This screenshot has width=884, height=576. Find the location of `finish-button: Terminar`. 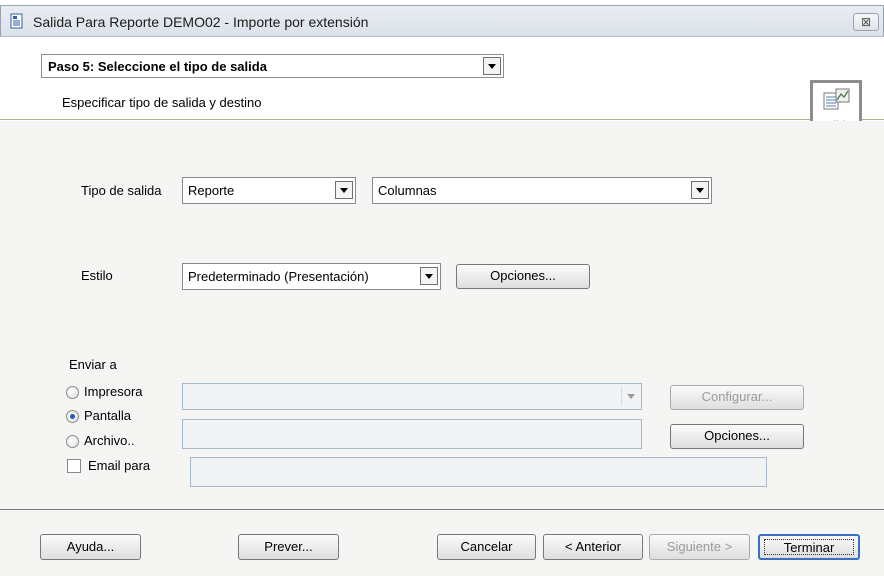

finish-button: Terminar is located at coordinates (809, 547).